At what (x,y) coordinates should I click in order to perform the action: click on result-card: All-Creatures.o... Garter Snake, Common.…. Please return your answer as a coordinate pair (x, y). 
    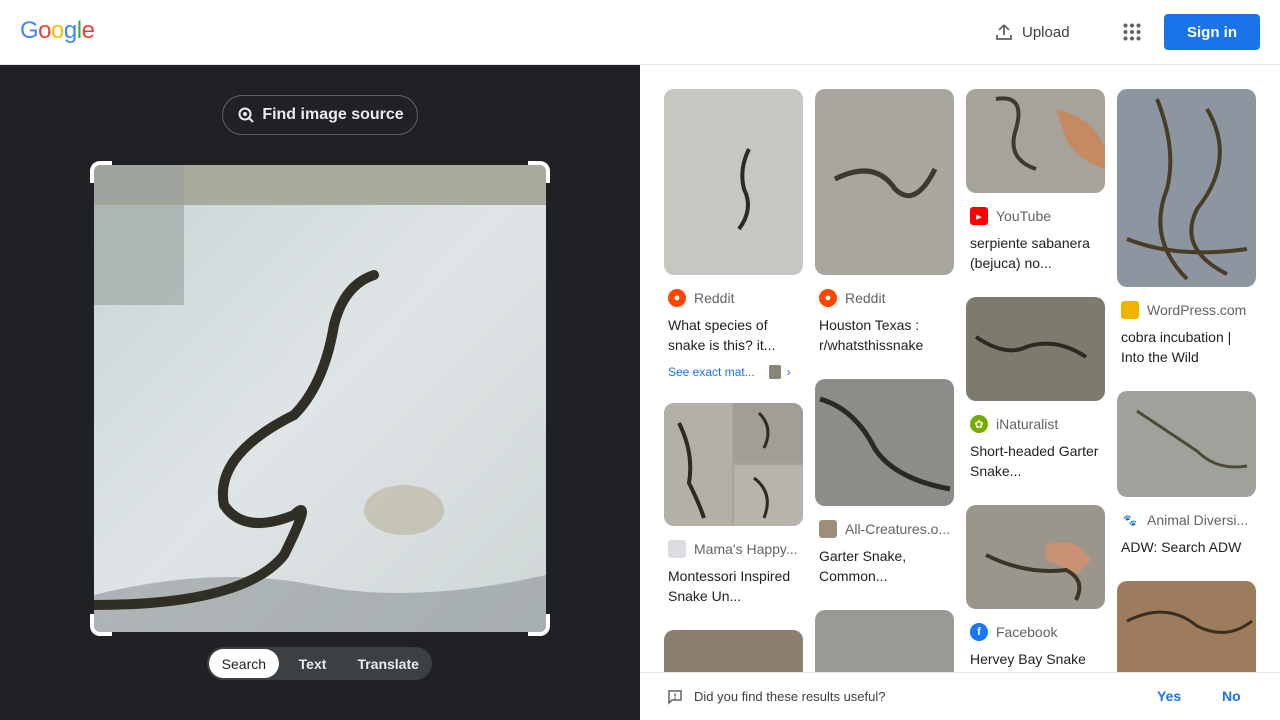
    Looking at the image, I should click on (884, 482).